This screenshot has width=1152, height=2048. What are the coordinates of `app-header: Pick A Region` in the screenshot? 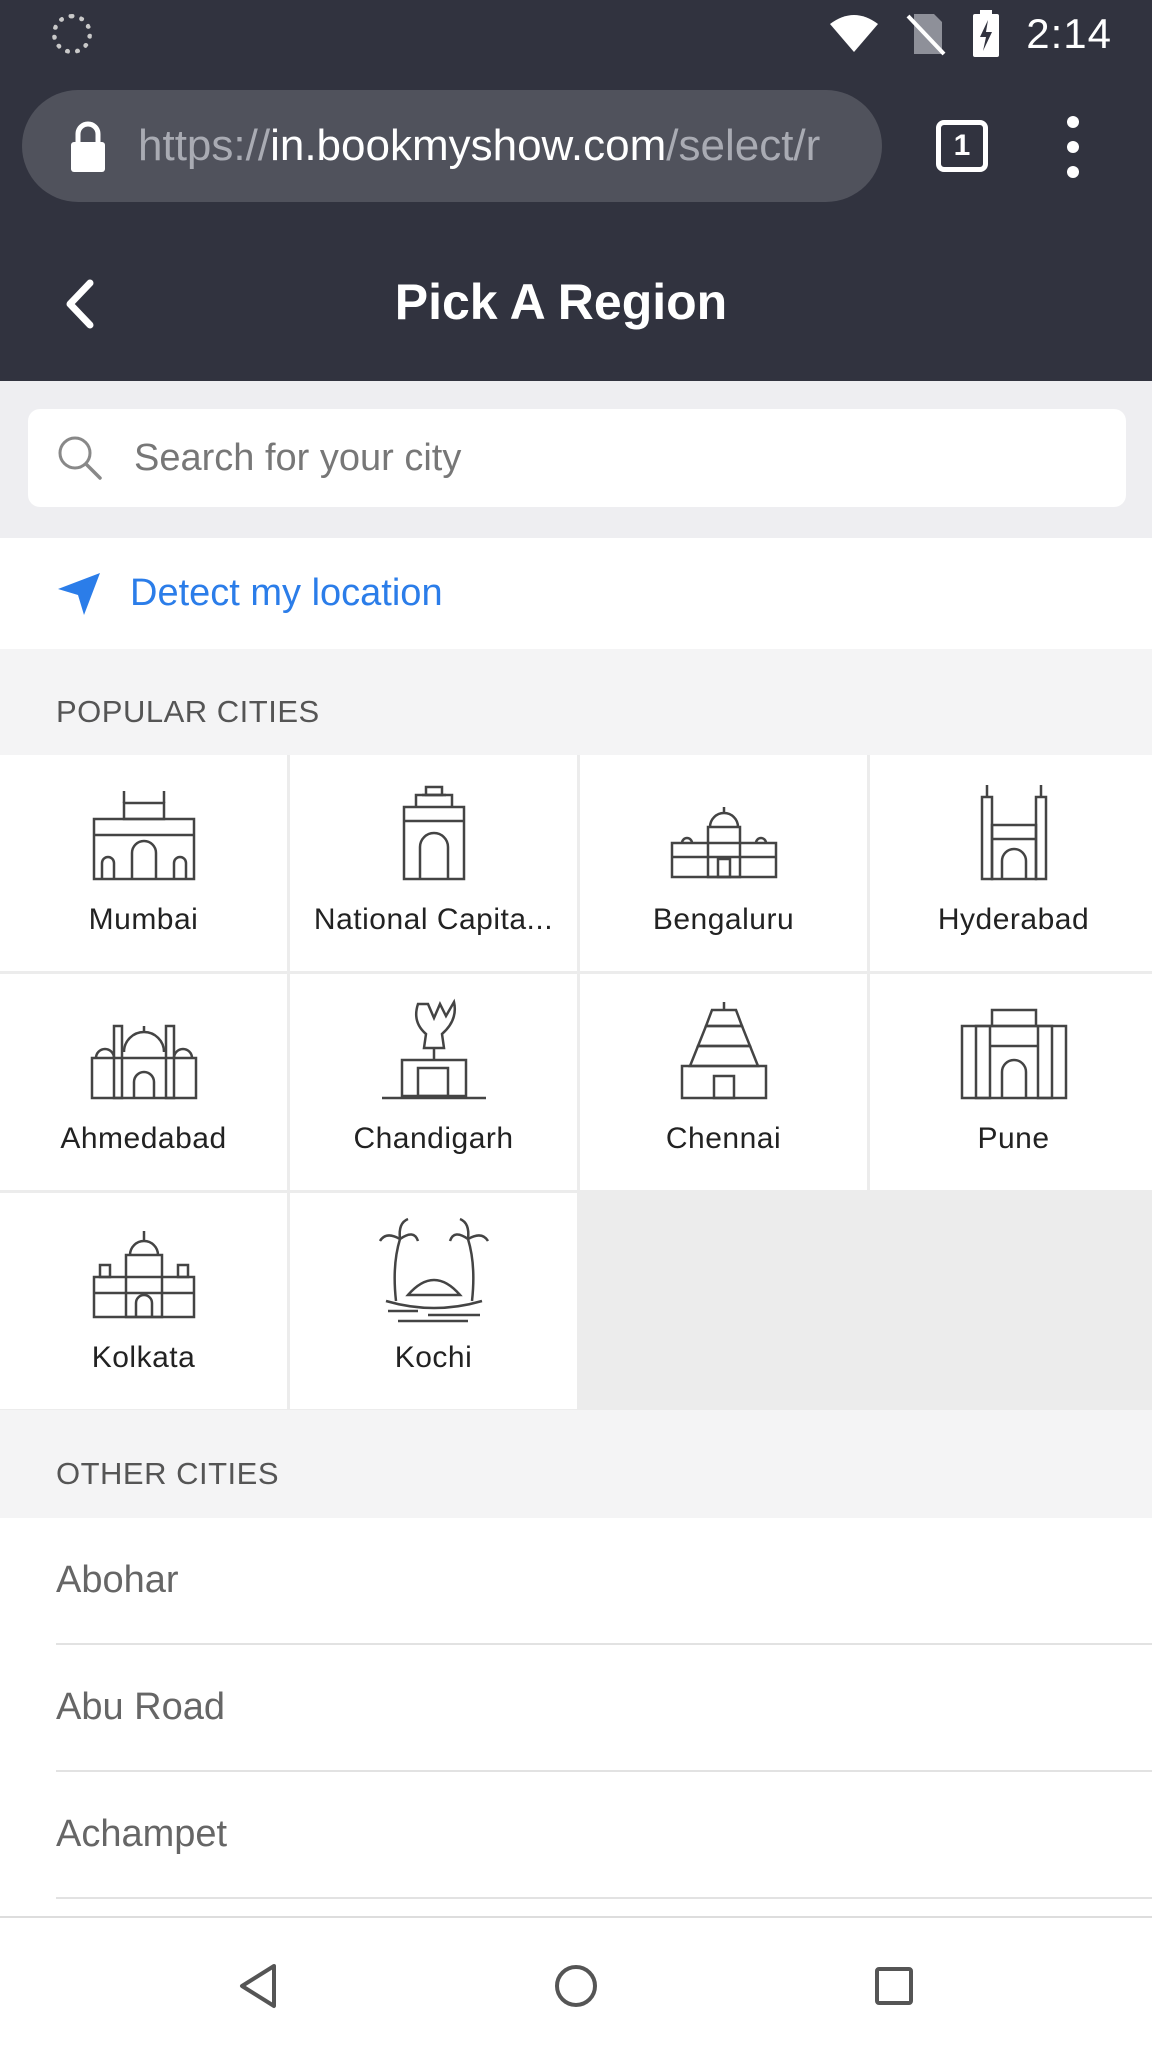 It's located at (576, 302).